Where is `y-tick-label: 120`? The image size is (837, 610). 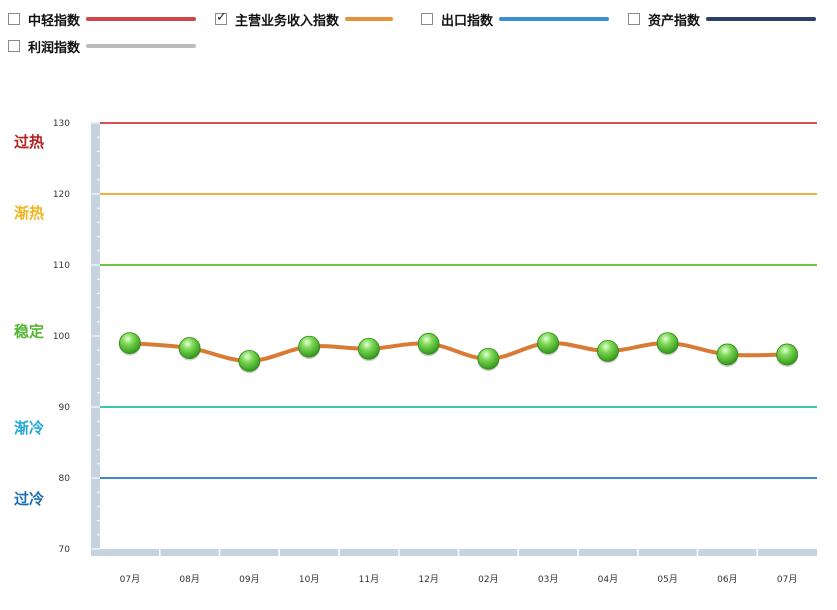
y-tick-label: 120 is located at coordinates (61, 195).